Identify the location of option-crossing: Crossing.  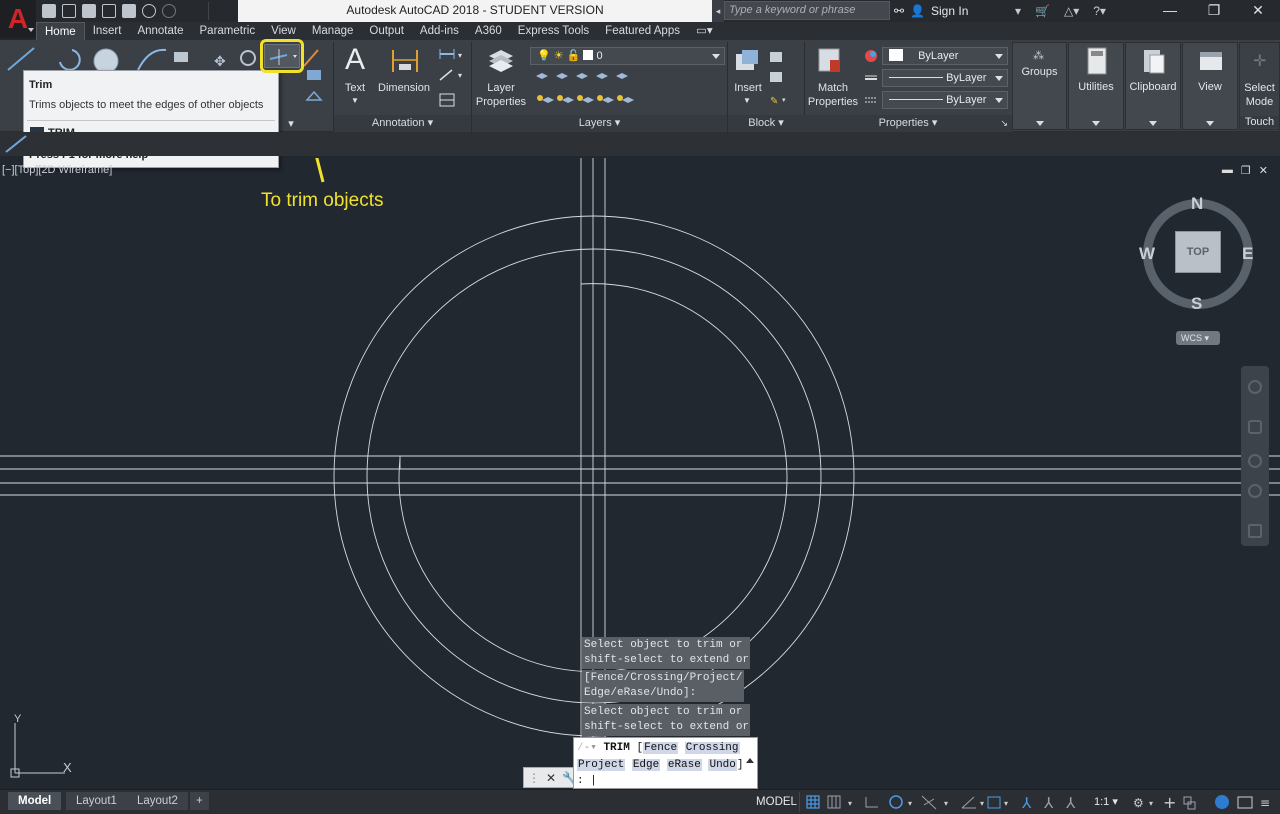
(712, 748).